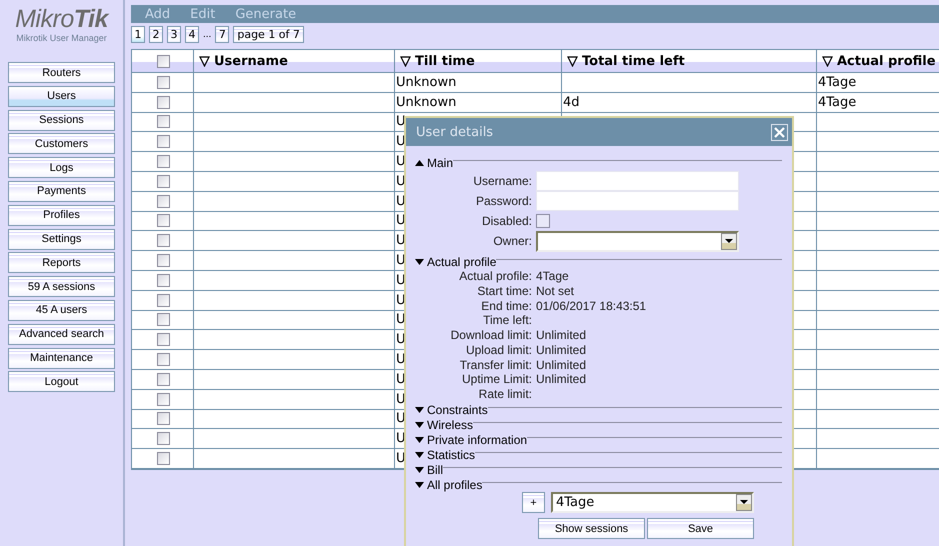  What do you see at coordinates (495, 365) in the screenshot?
I see `info-label: Transfer limit:` at bounding box center [495, 365].